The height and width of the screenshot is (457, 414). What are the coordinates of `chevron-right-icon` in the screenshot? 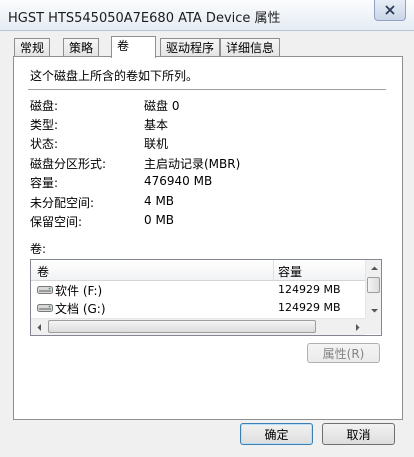 It's located at (357, 327).